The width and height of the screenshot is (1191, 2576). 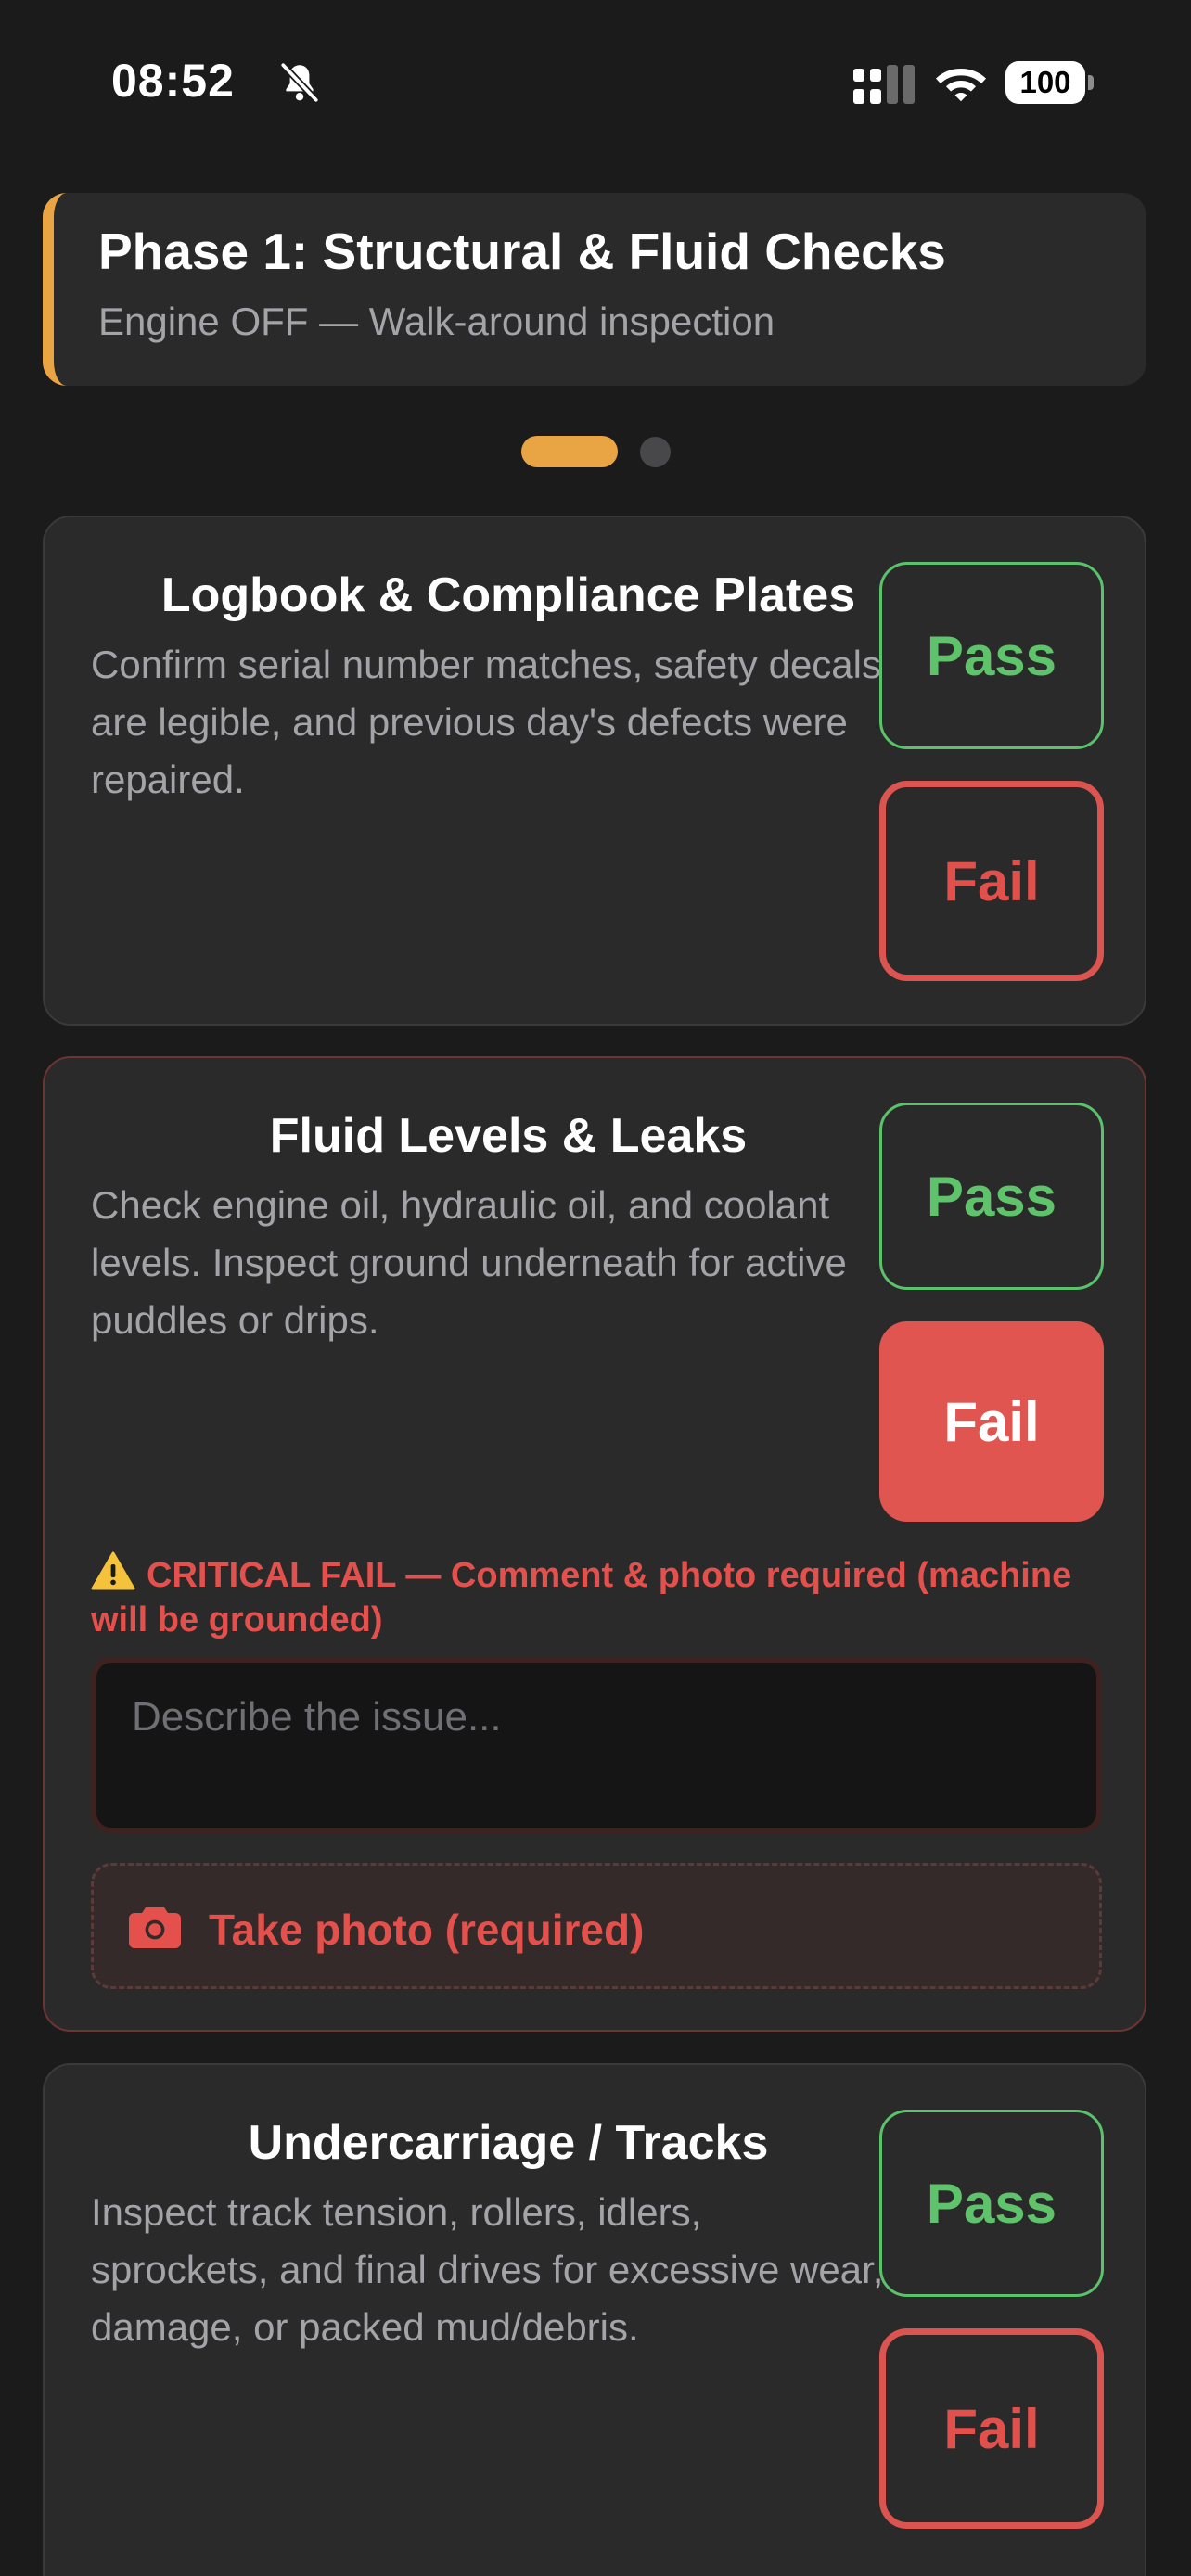 I want to click on battery-icon: 100, so click(x=1050, y=82).